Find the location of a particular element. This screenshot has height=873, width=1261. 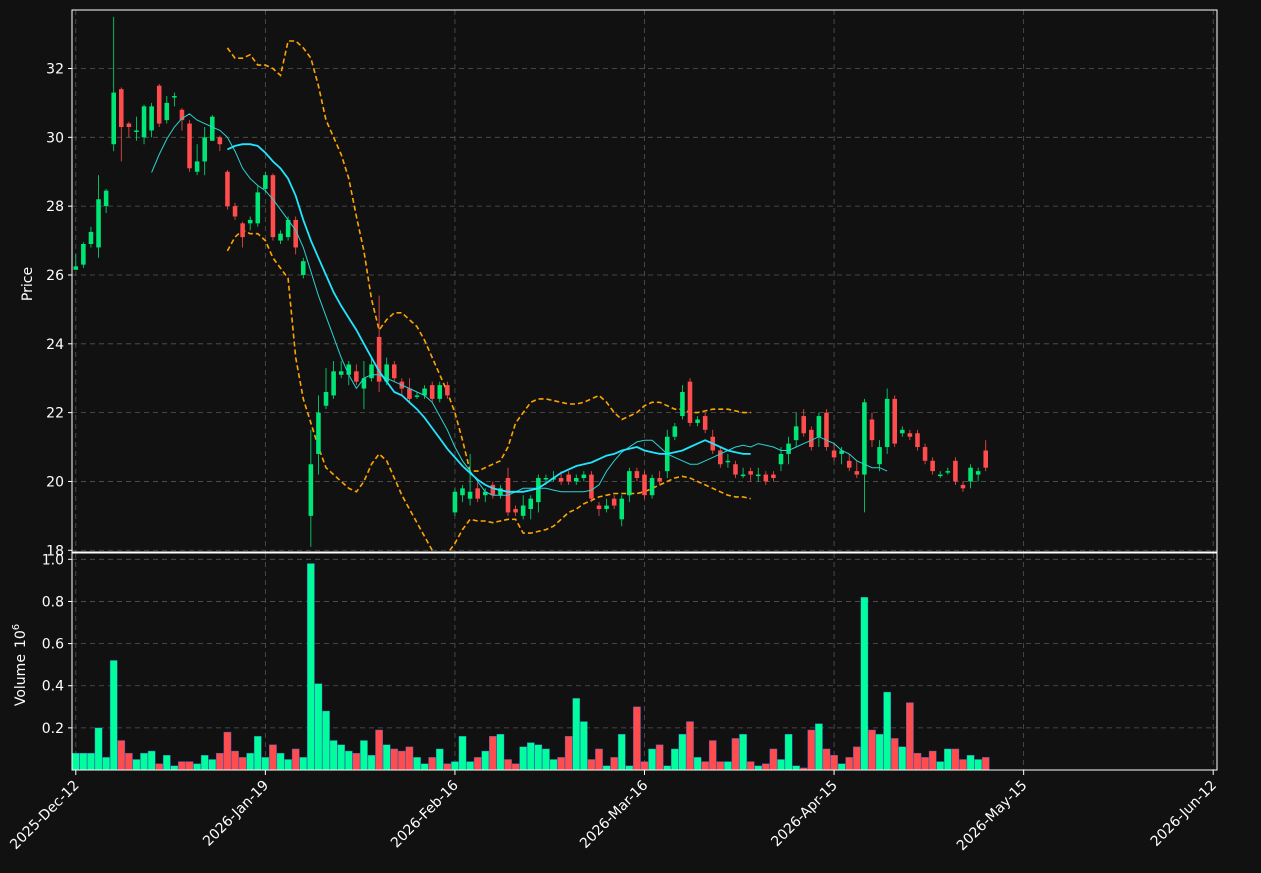

price-tick-label: 26 is located at coordinates (55, 276).